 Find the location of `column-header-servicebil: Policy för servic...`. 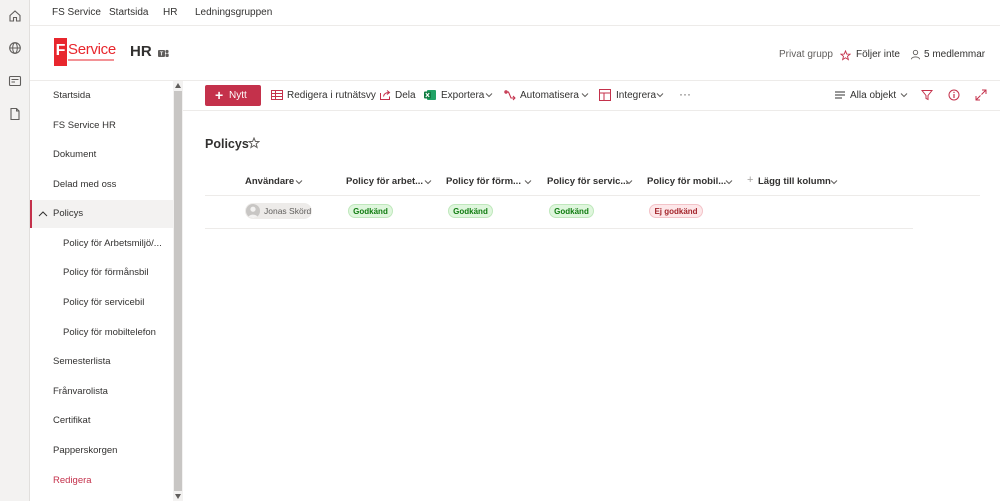

column-header-servicebil: Policy för servic... is located at coordinates (587, 181).